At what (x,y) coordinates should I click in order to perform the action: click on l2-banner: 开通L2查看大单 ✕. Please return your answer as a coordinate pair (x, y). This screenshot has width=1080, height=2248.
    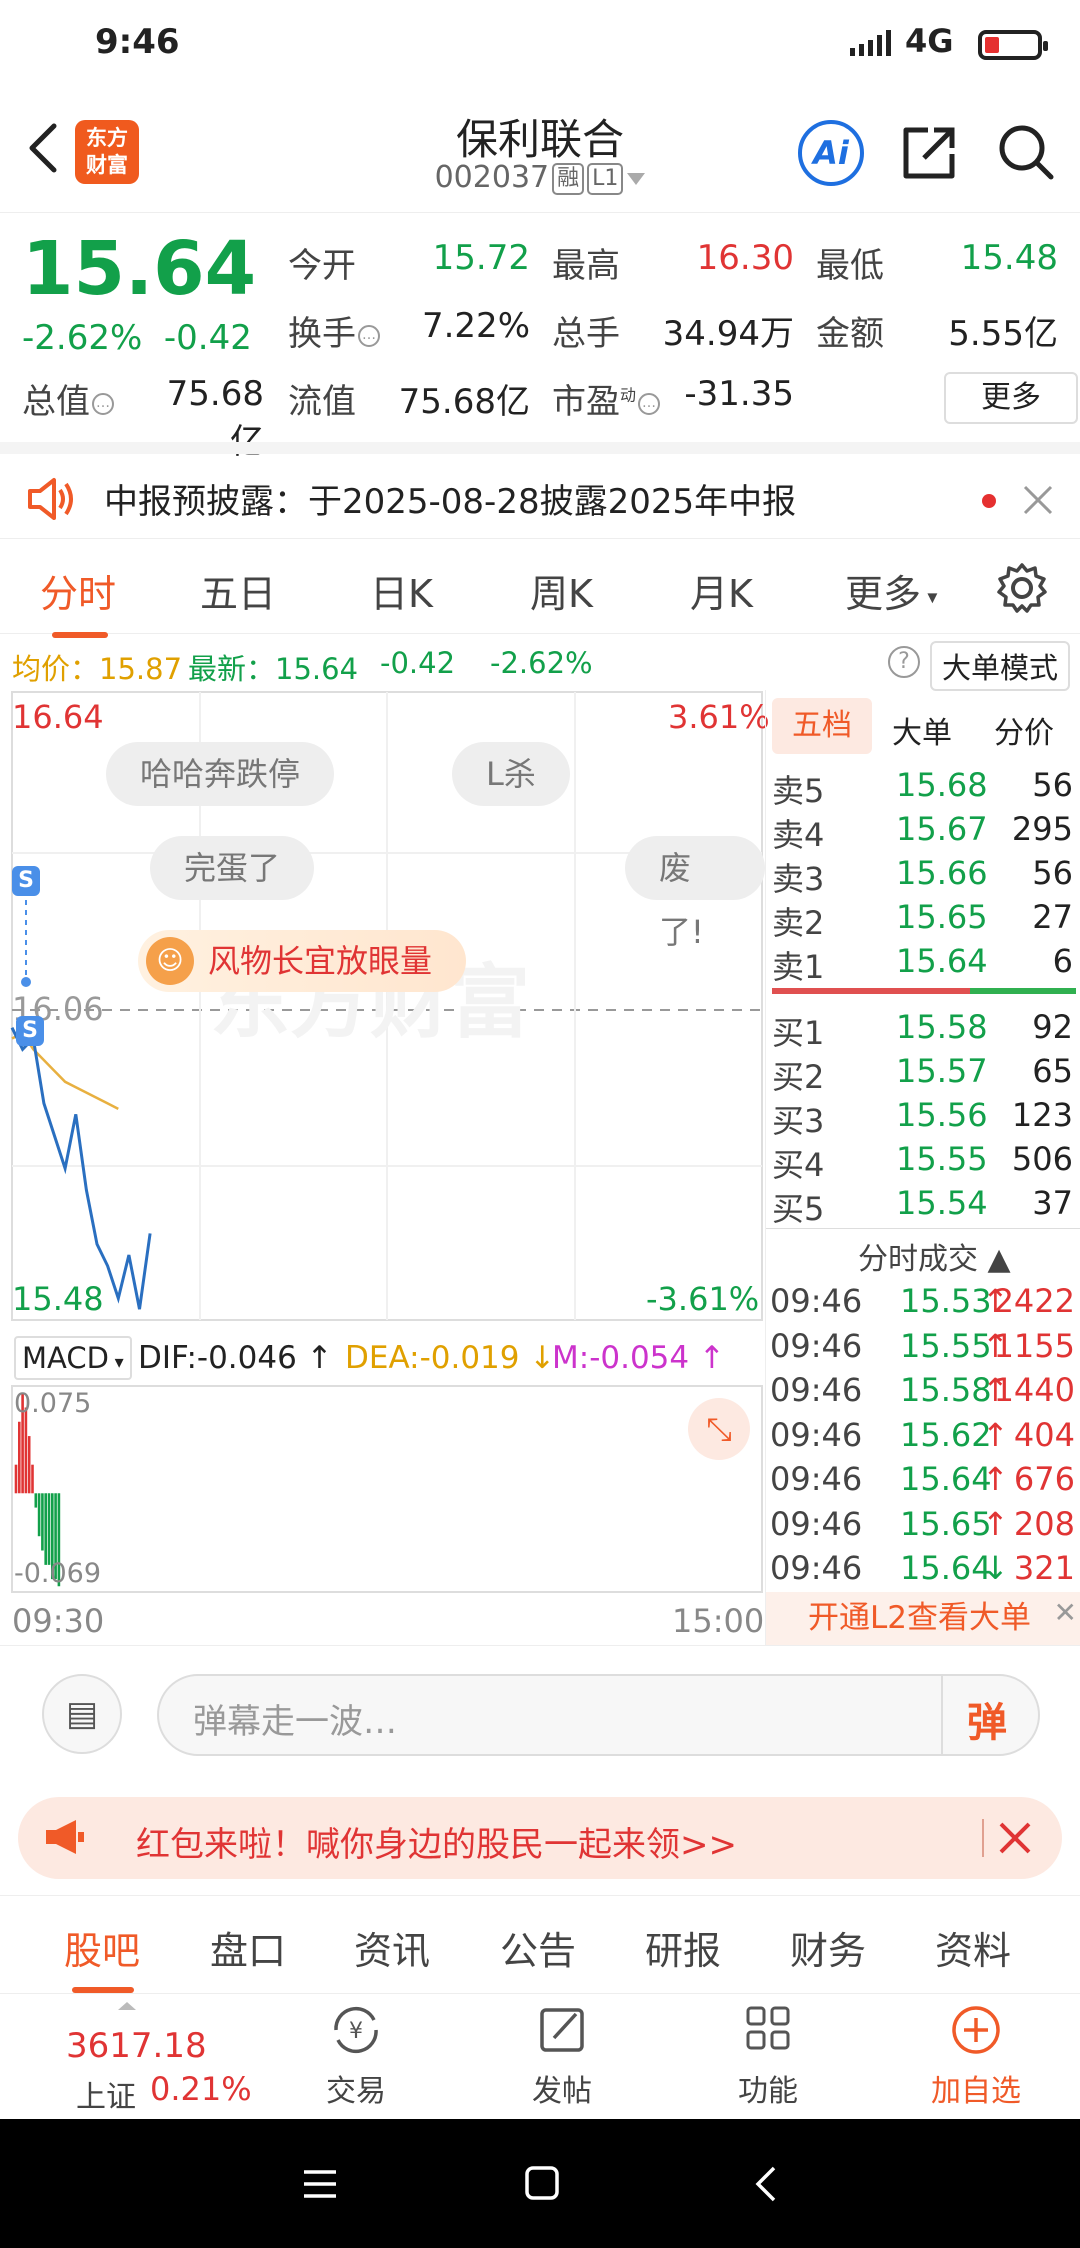
    Looking at the image, I should click on (923, 1618).